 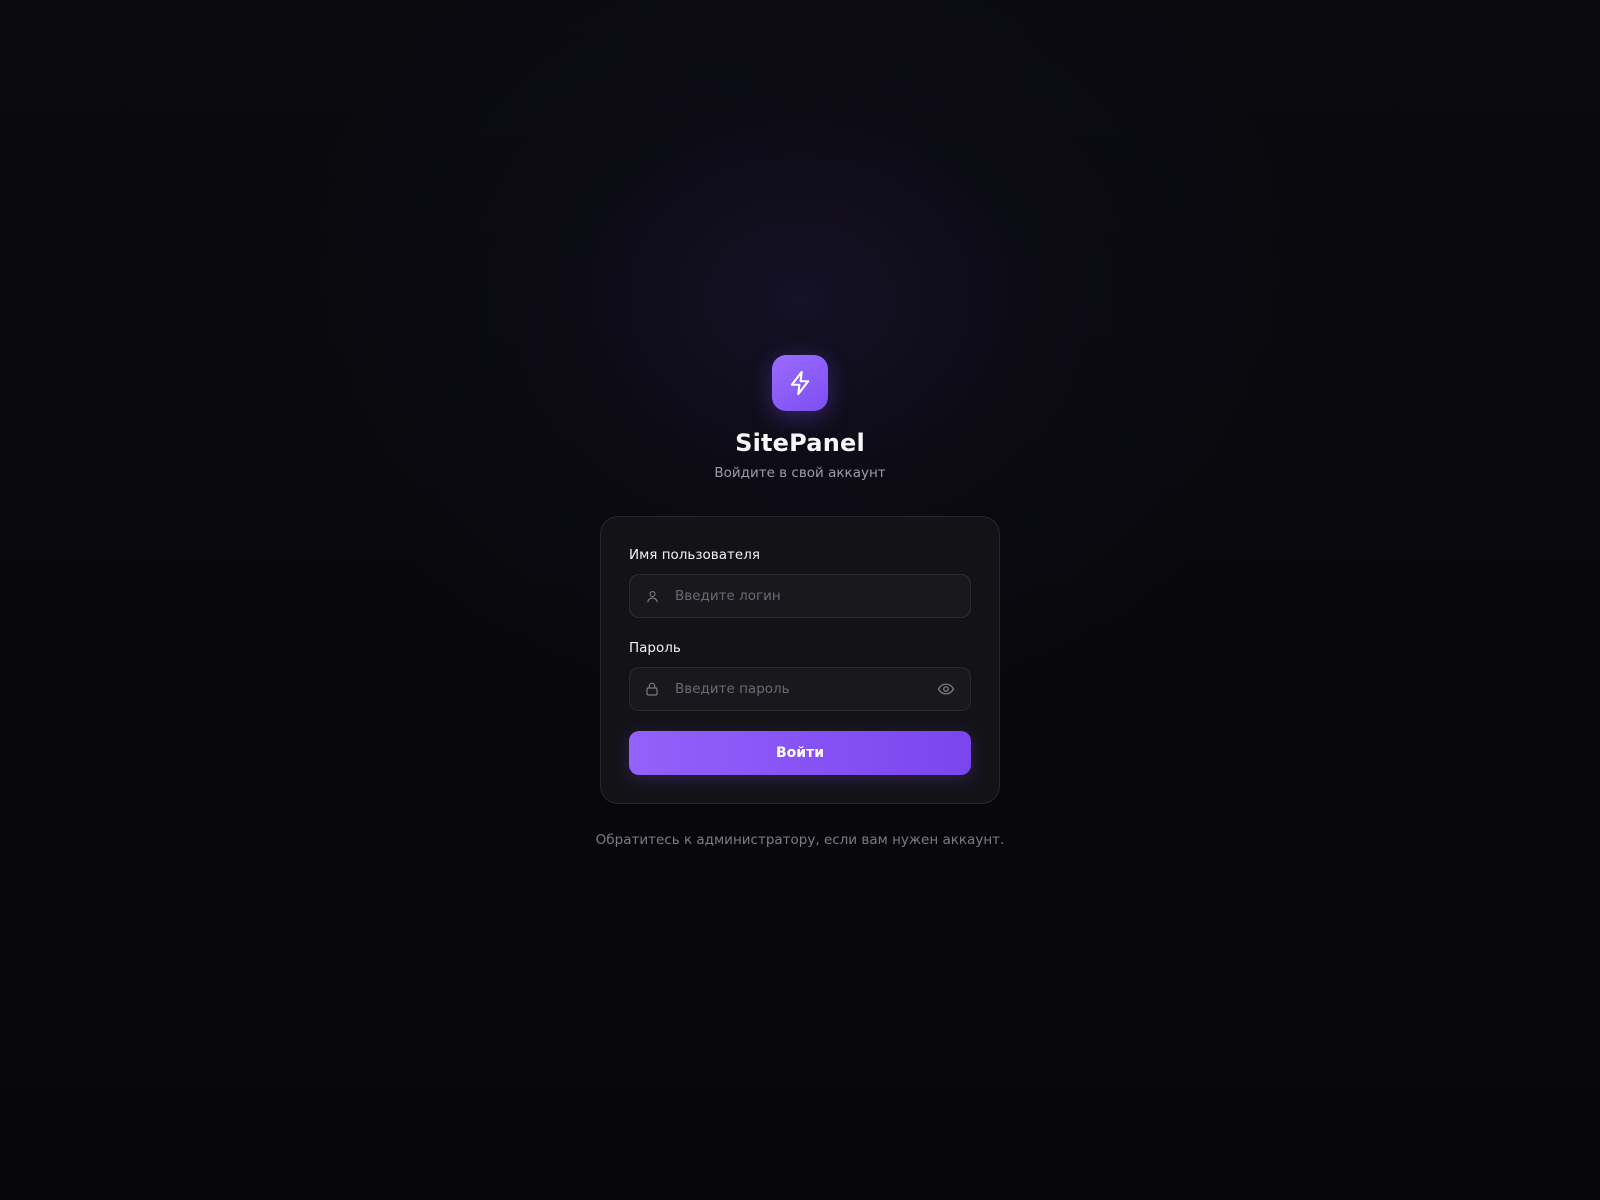 I want to click on app-logo, so click(x=800, y=383).